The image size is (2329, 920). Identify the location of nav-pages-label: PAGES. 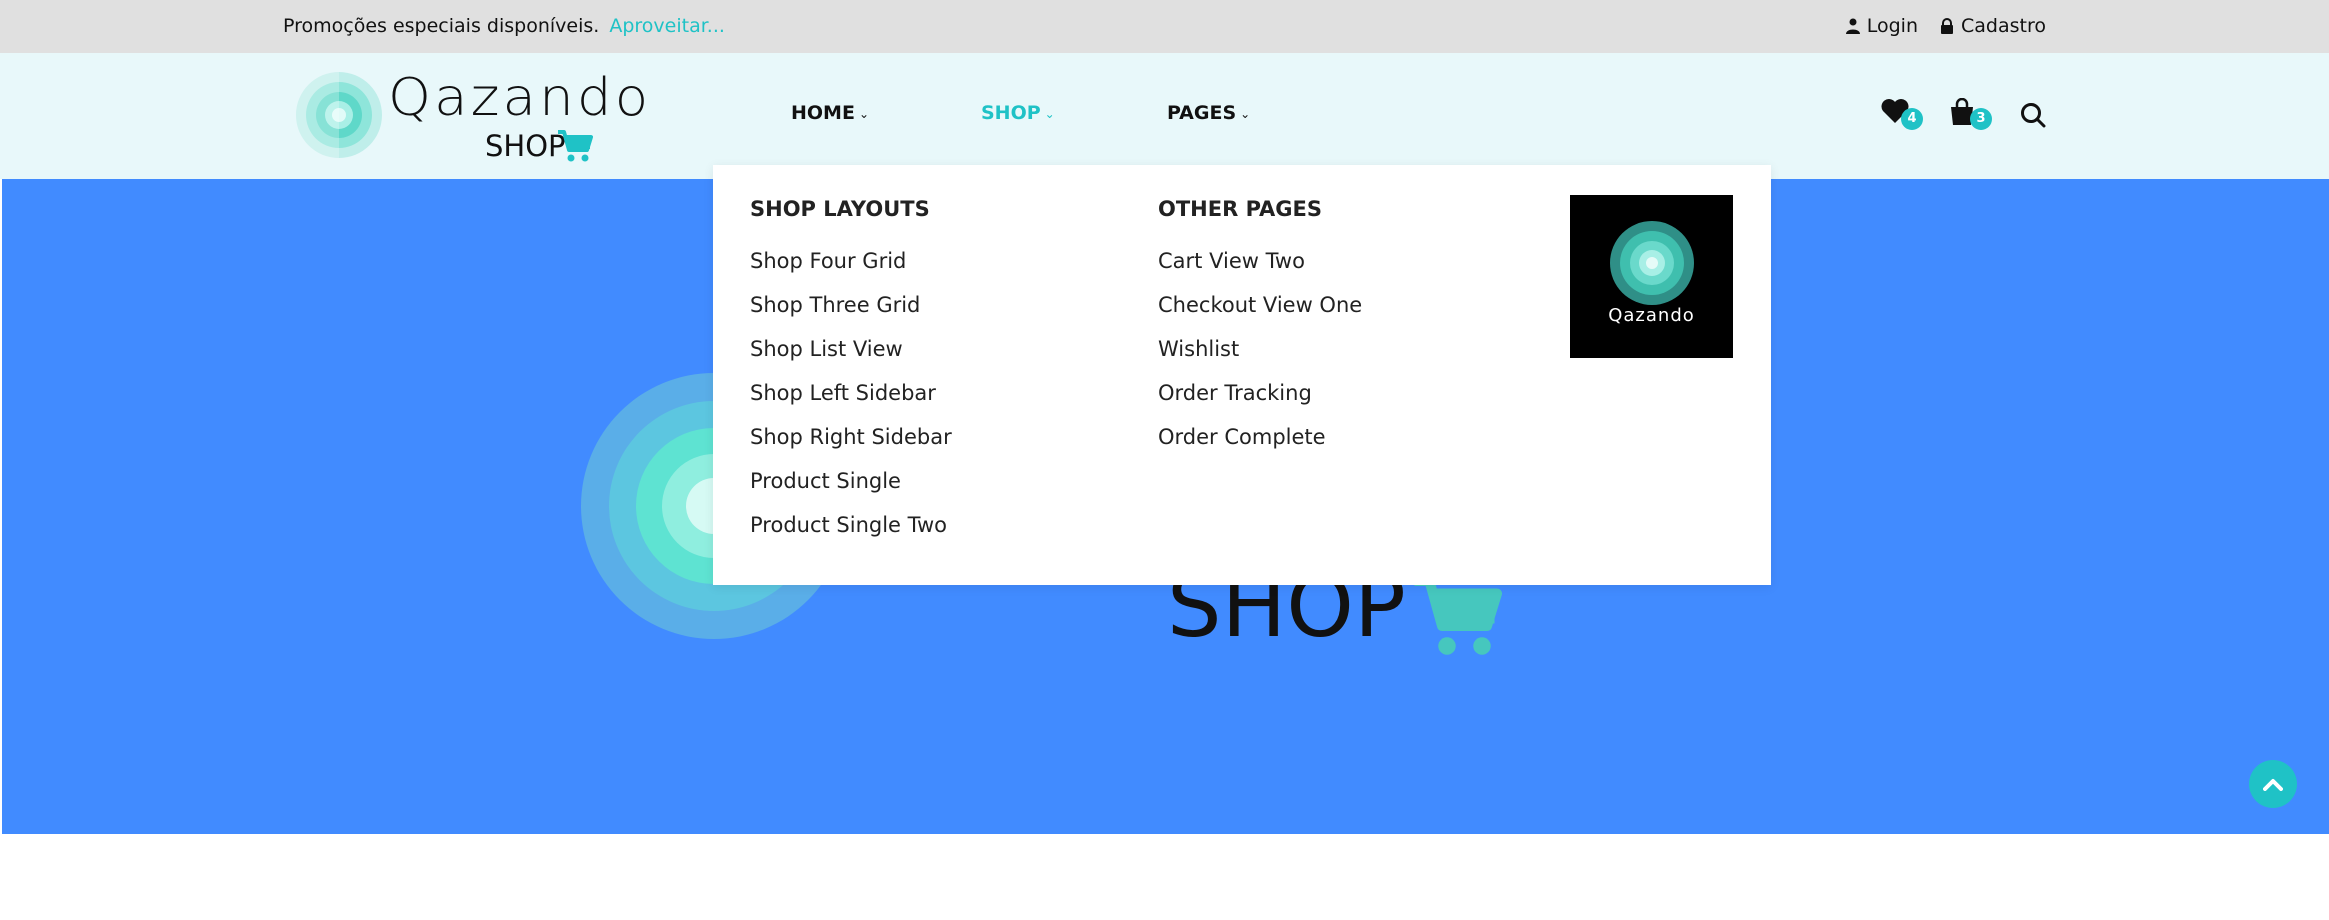
(1202, 113).